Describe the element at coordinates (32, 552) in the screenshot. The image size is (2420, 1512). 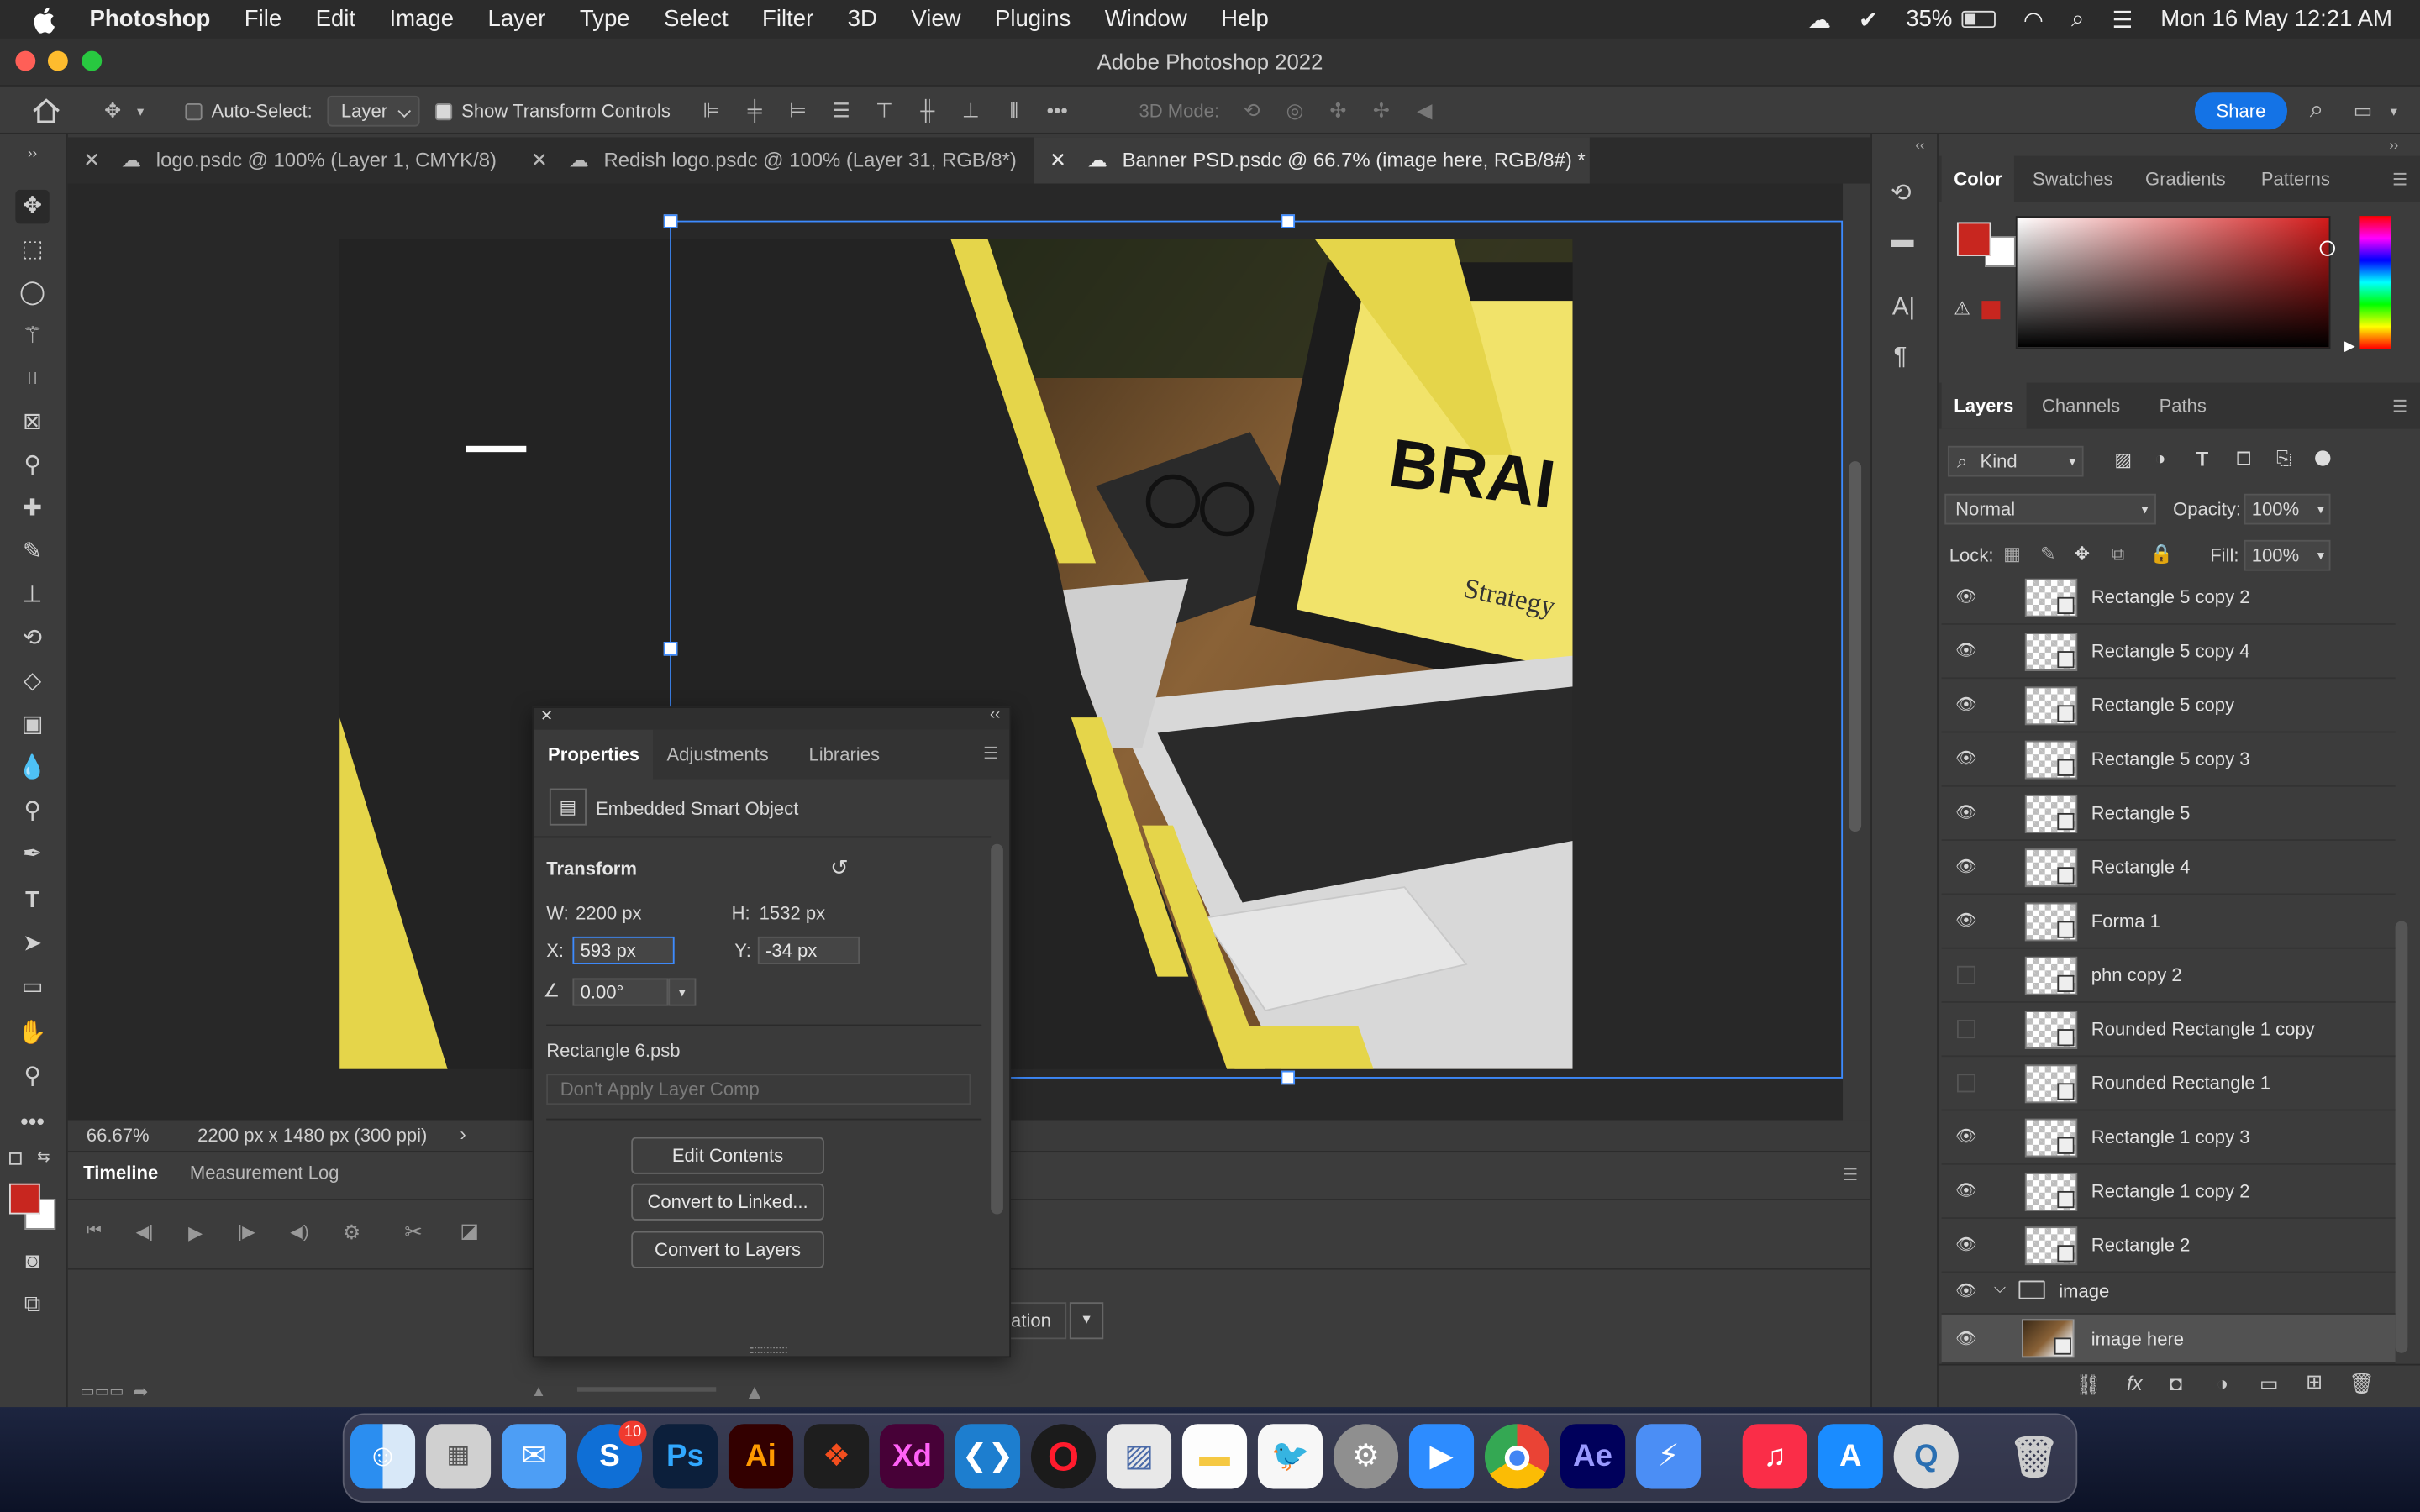
I see `brush-tool-icon: ✎` at that location.